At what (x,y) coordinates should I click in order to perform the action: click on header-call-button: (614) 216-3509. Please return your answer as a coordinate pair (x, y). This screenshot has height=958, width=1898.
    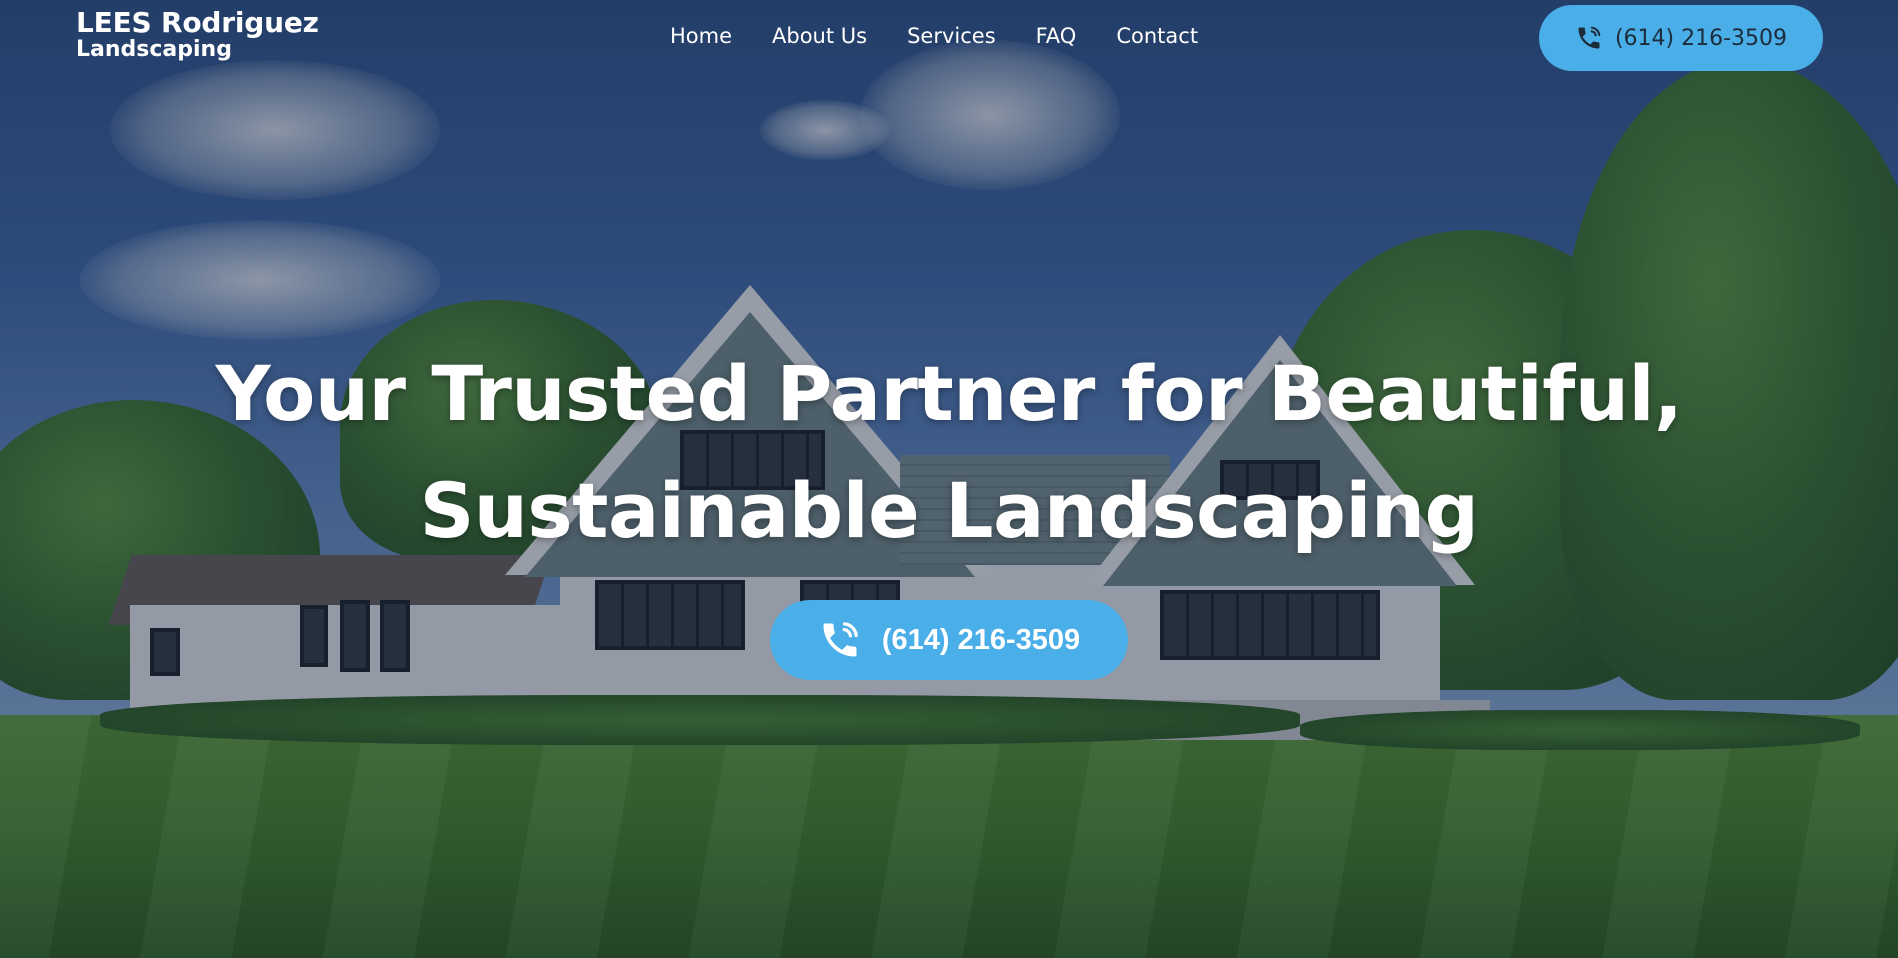
    Looking at the image, I should click on (1681, 38).